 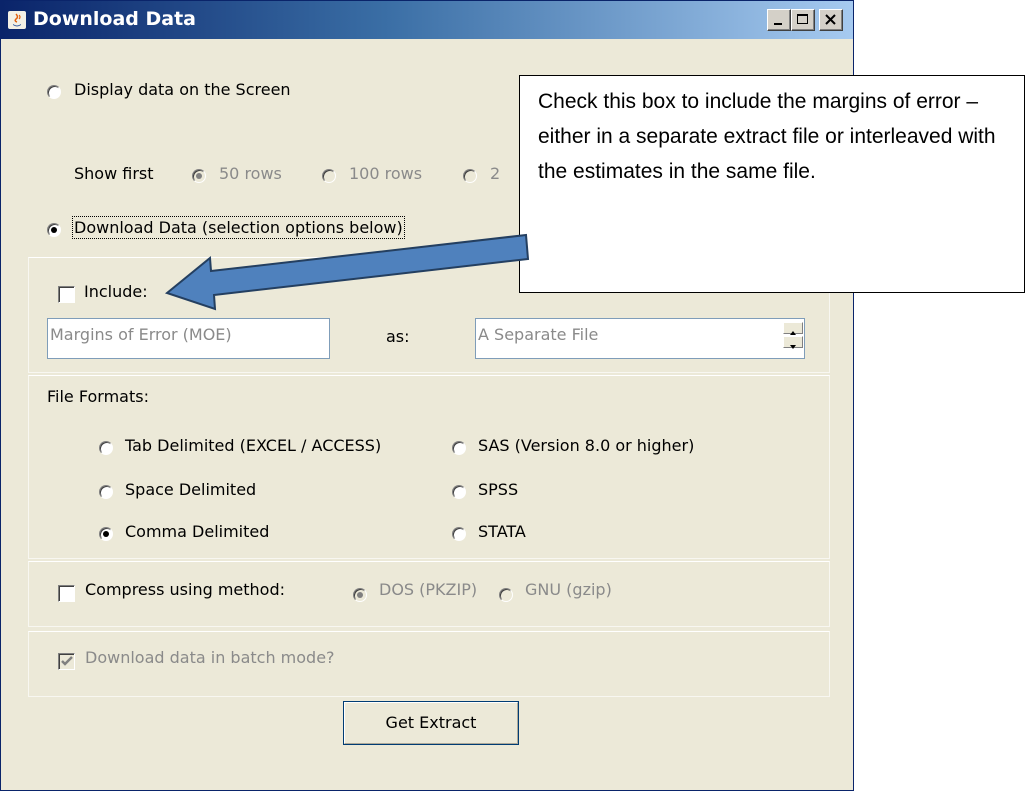 I want to click on annotation-arrow-layer, so click(x=347, y=272).